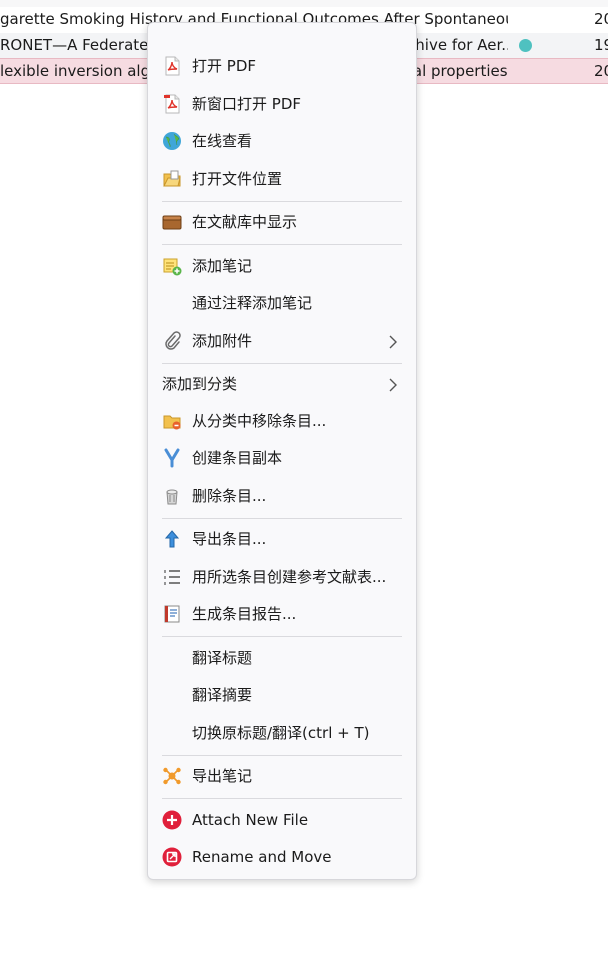  What do you see at coordinates (172, 141) in the screenshot?
I see `globe-icon` at bounding box center [172, 141].